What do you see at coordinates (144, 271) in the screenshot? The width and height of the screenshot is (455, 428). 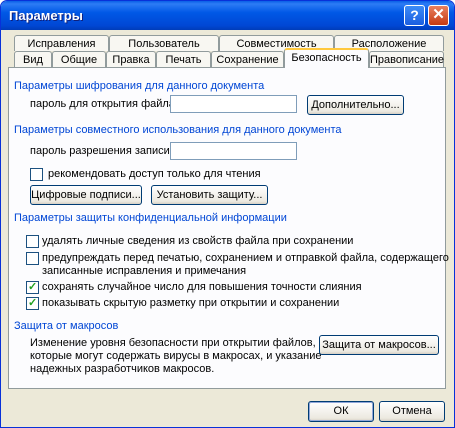 I see `warn-tracked-changes-label-line2: записанные исправления и примечания` at bounding box center [144, 271].